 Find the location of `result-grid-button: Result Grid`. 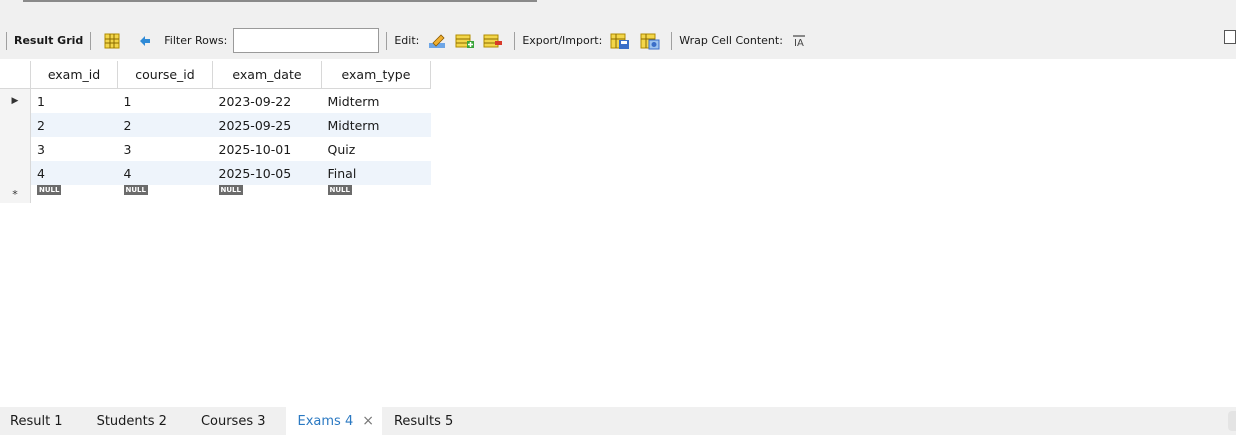

result-grid-button: Result Grid is located at coordinates (48, 40).